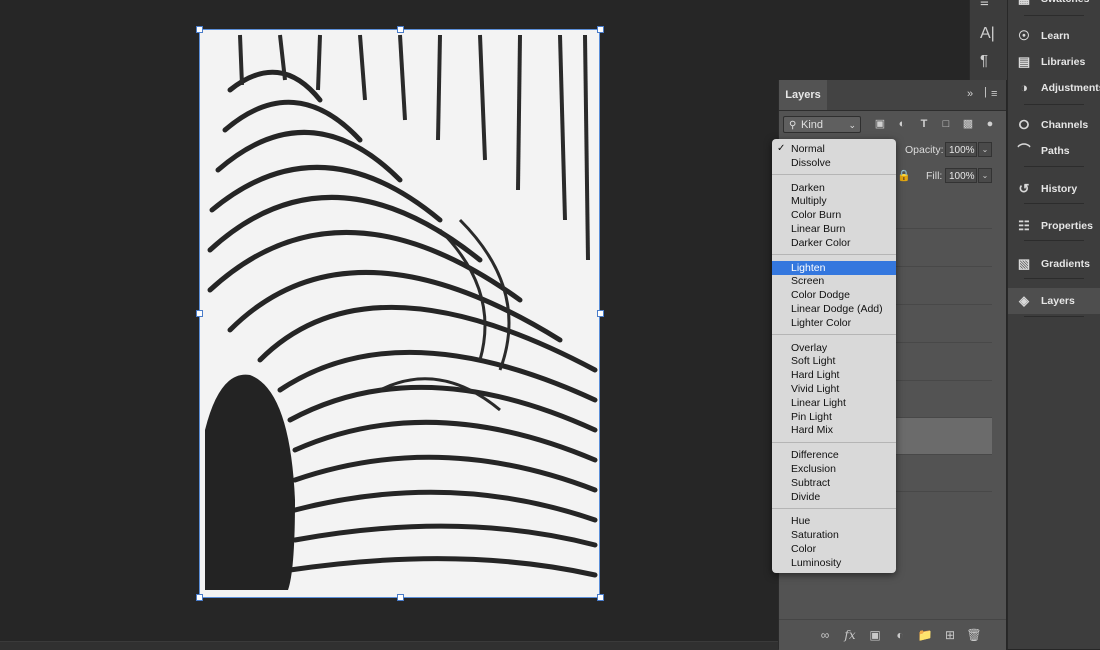  Describe the element at coordinates (950, 635) in the screenshot. I see `new-layer-icon: ⊞` at that location.